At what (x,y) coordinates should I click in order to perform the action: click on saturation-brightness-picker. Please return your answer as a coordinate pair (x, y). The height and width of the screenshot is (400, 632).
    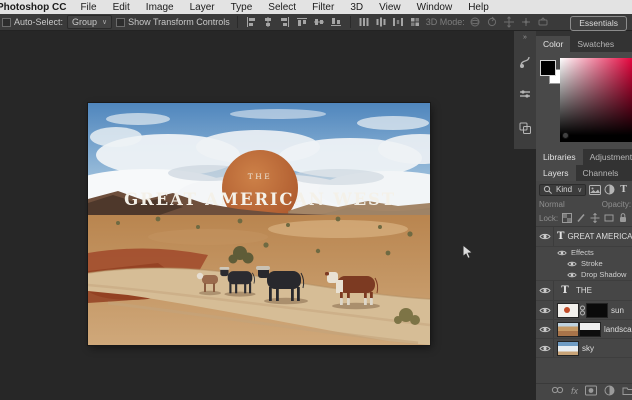
    Looking at the image, I should click on (596, 100).